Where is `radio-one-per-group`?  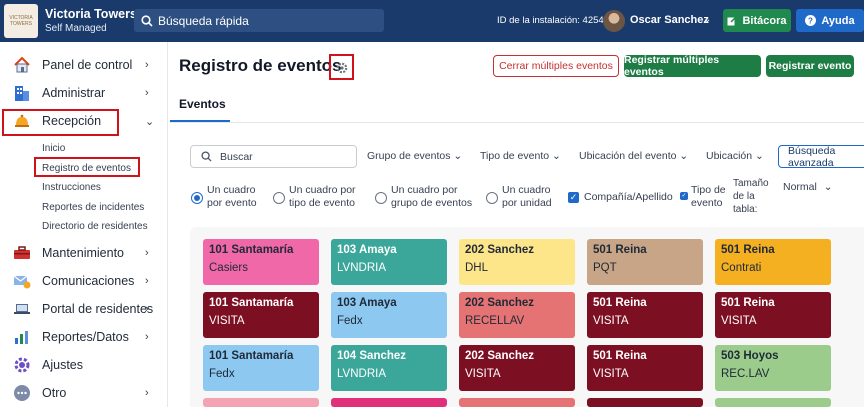
radio-one-per-group is located at coordinates (381, 198).